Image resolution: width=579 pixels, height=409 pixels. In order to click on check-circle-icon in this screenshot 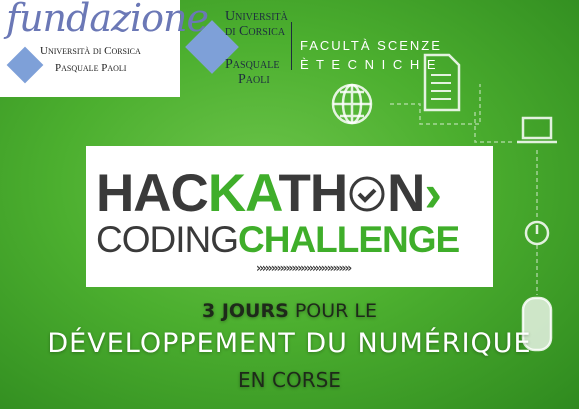, I will do `click(367, 194)`.